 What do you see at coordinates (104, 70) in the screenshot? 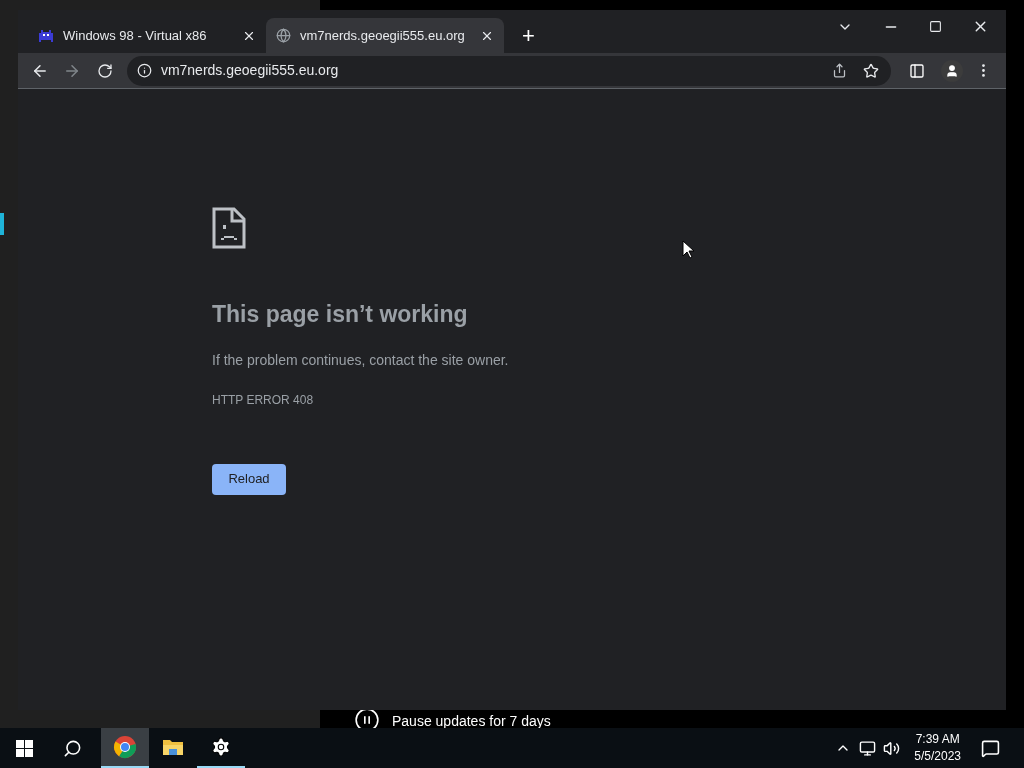
I see `reload-icon` at bounding box center [104, 70].